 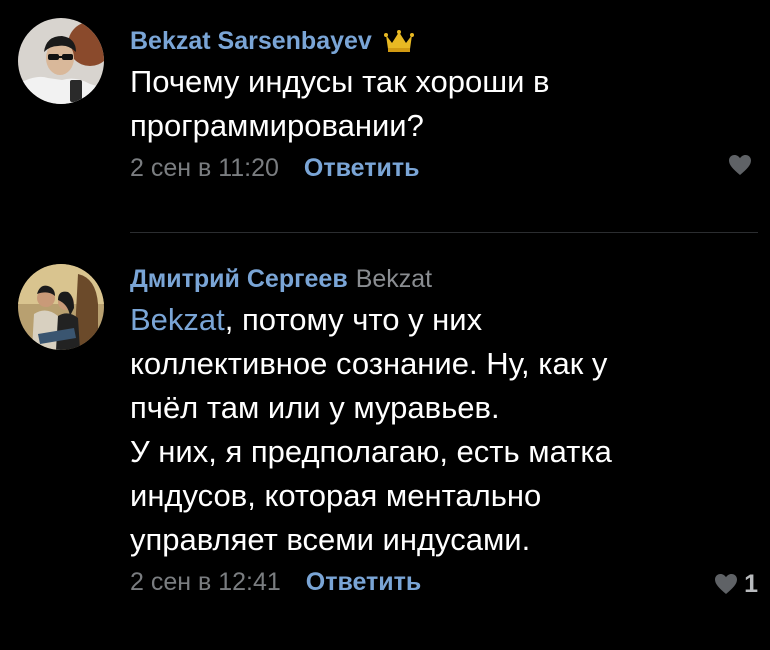 What do you see at coordinates (394, 279) in the screenshot?
I see `reply-to-name: Bekzat` at bounding box center [394, 279].